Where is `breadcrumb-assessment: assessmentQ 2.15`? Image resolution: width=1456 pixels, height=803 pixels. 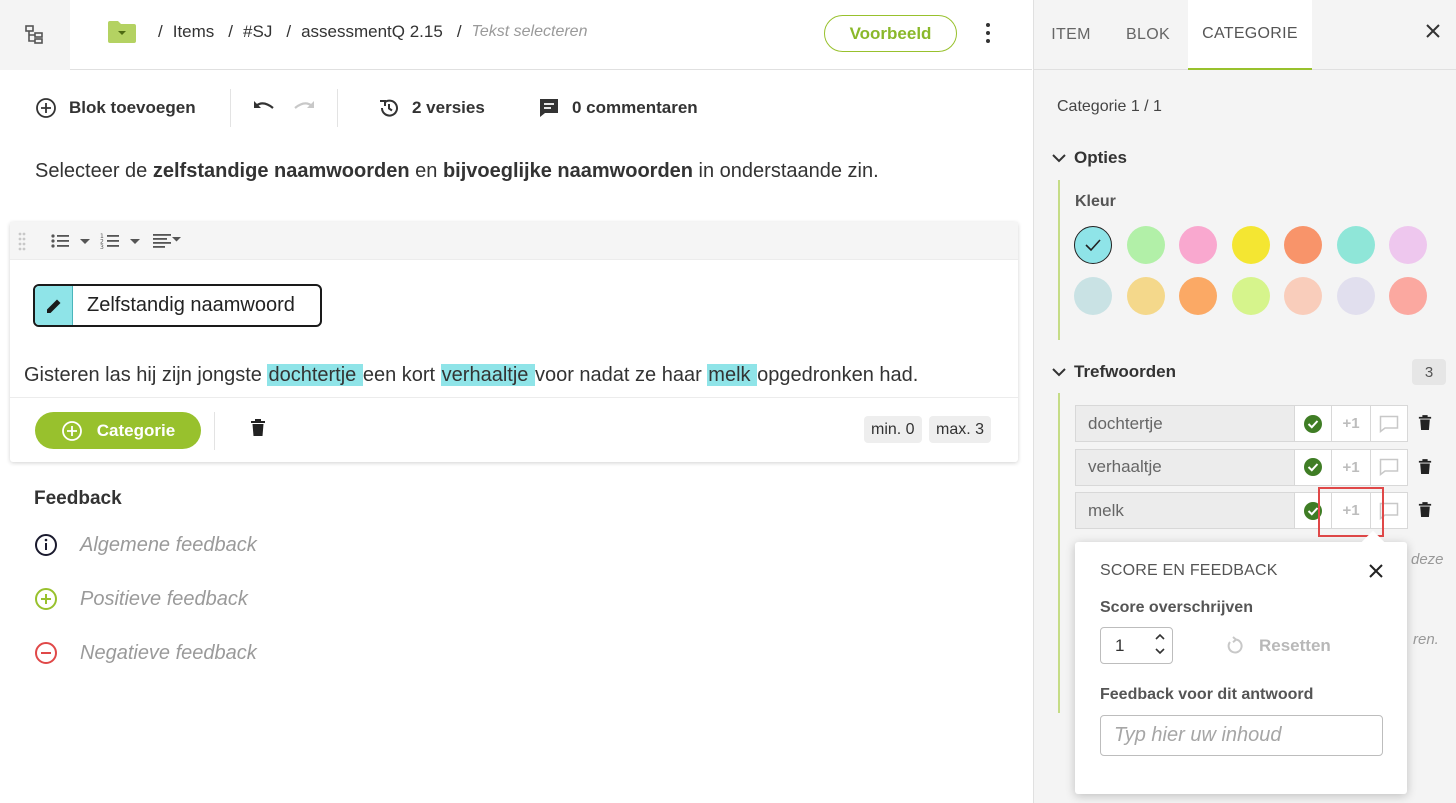
breadcrumb-assessment: assessmentQ 2.15 is located at coordinates (372, 32).